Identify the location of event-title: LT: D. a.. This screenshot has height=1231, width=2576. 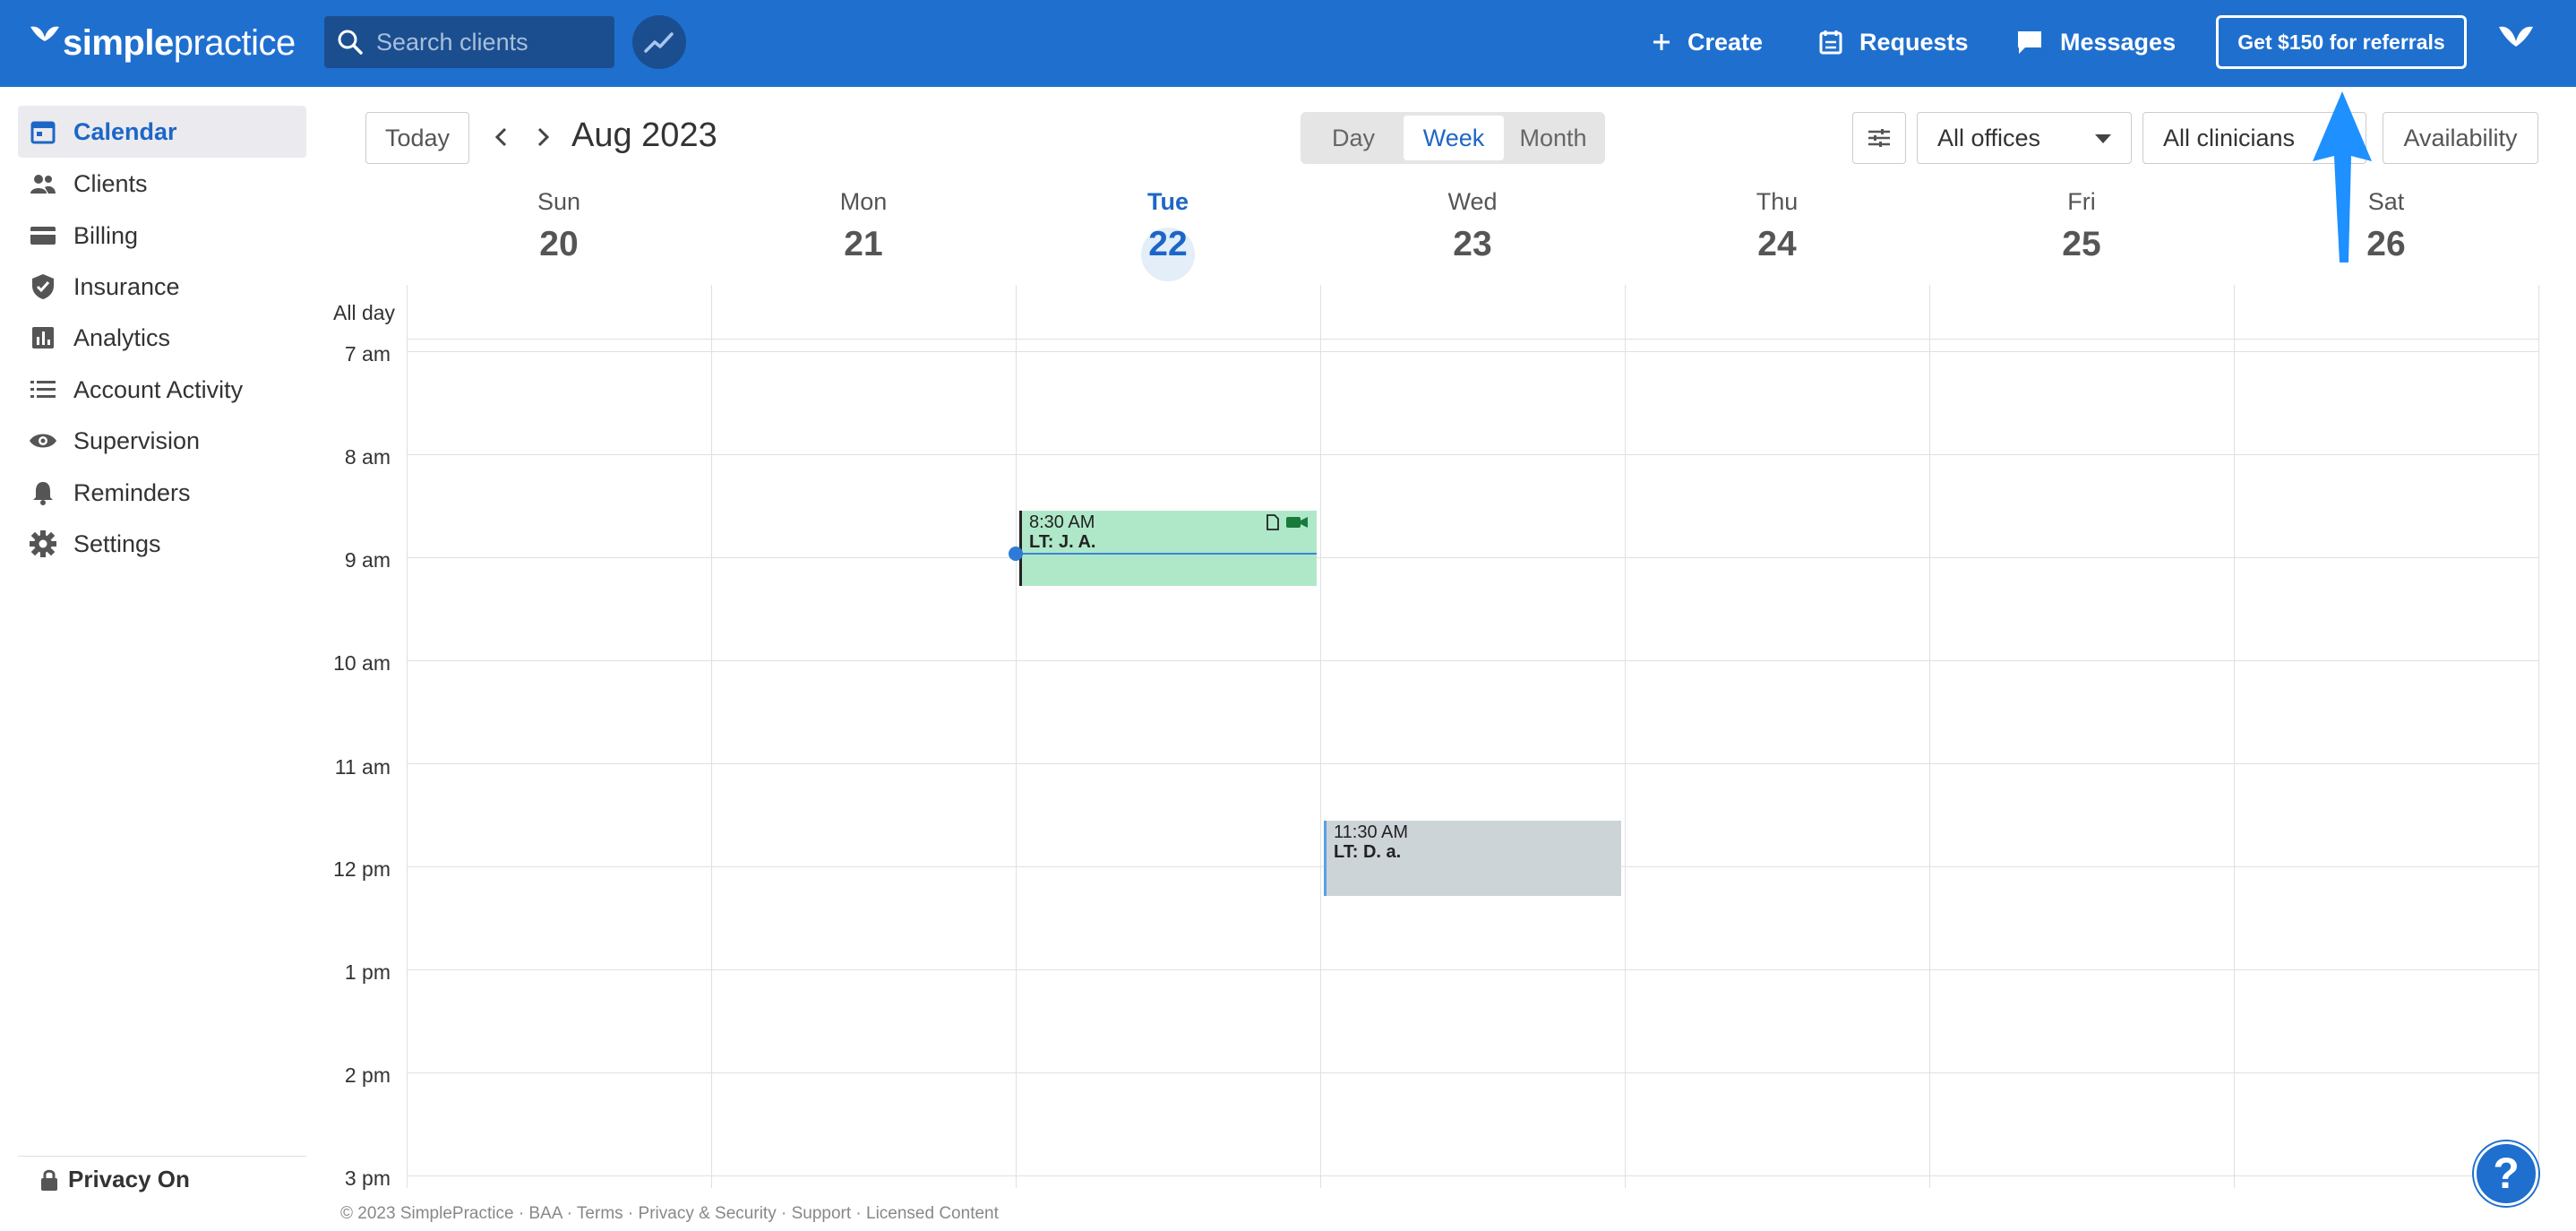
(1368, 852).